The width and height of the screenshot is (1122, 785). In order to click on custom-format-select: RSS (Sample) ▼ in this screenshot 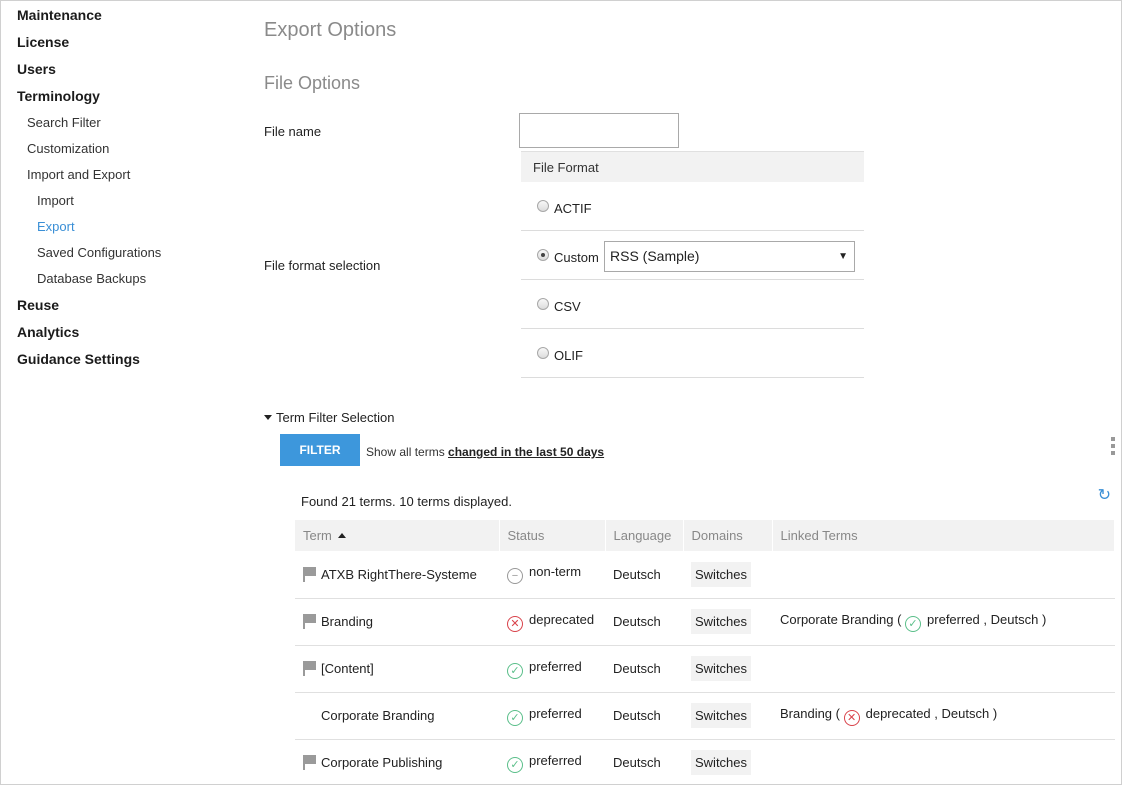, I will do `click(729, 256)`.